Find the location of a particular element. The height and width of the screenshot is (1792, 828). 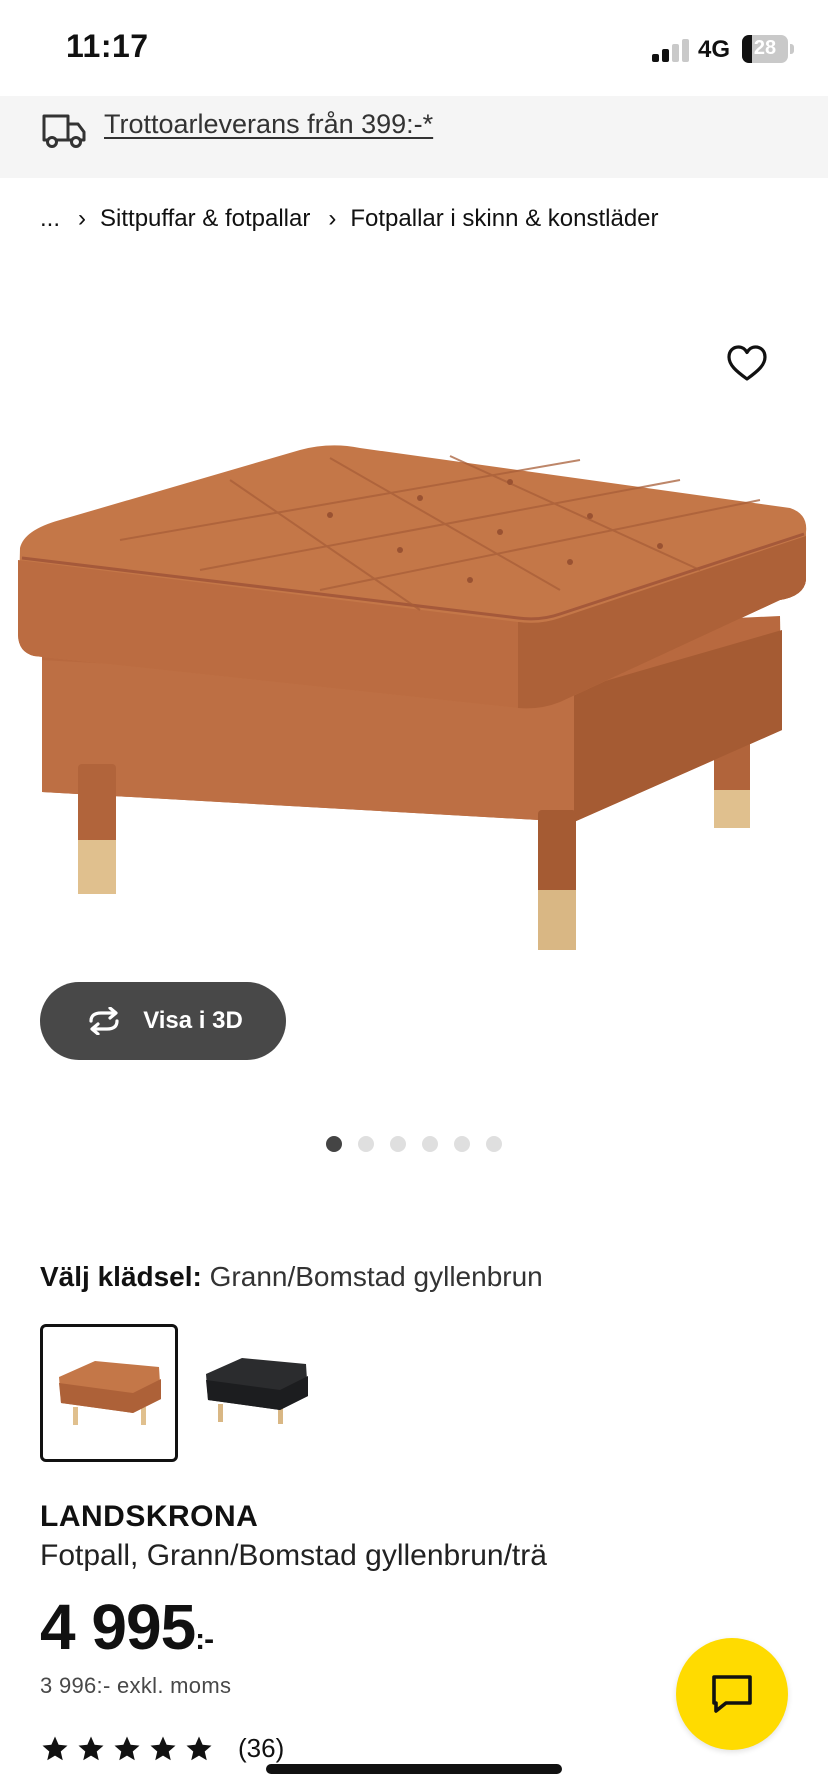

breadcrumb-sittpuffar: Sittpuffar & fotpallar is located at coordinates (205, 219).